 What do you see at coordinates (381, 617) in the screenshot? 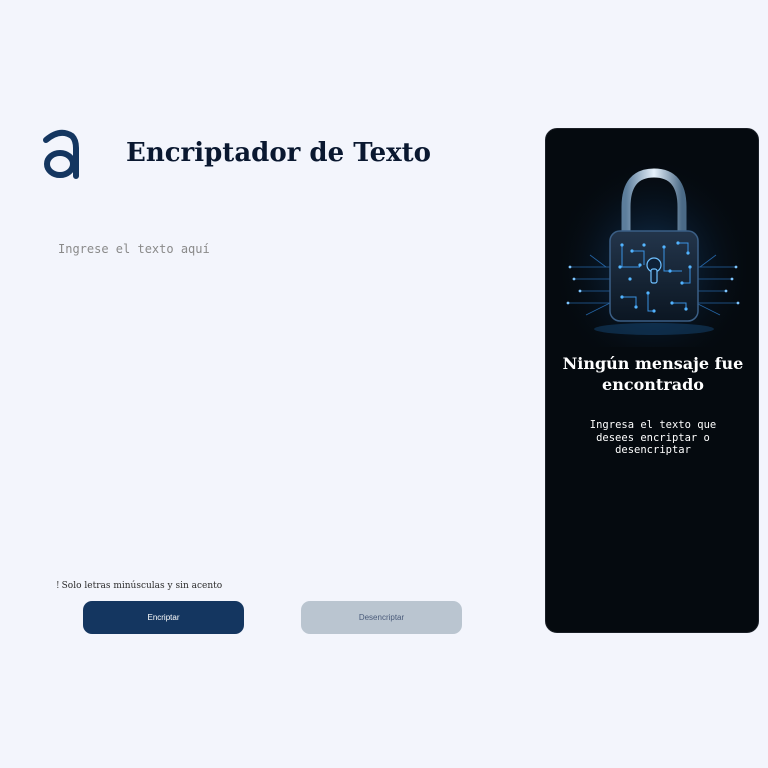
I see `decrypt-button: Desencriptar` at bounding box center [381, 617].